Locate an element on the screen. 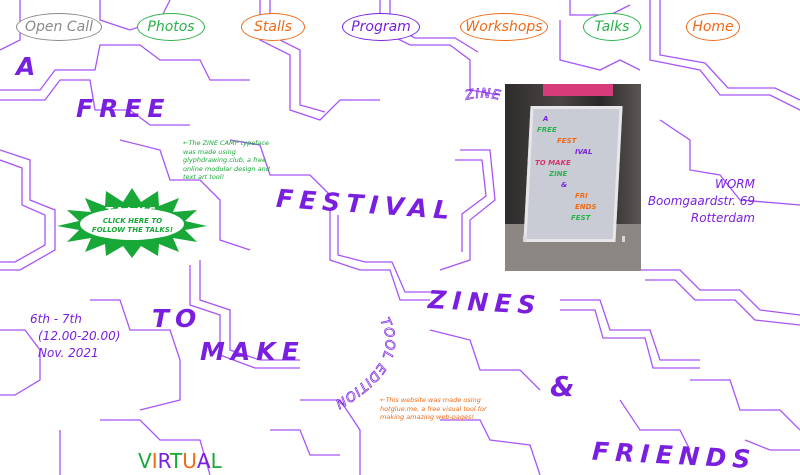 This screenshot has height=475, width=800. dates-line2: (12.00-20.00) is located at coordinates (79, 336).